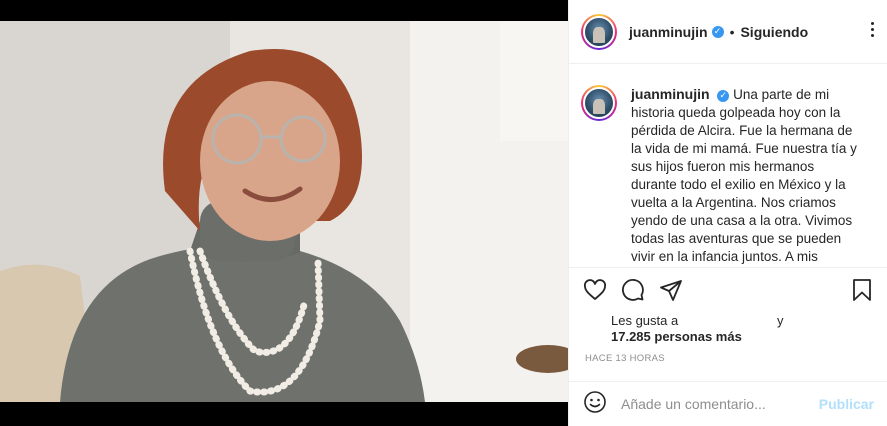  What do you see at coordinates (723, 96) in the screenshot?
I see `caption-verified-badge-icon: ✓` at bounding box center [723, 96].